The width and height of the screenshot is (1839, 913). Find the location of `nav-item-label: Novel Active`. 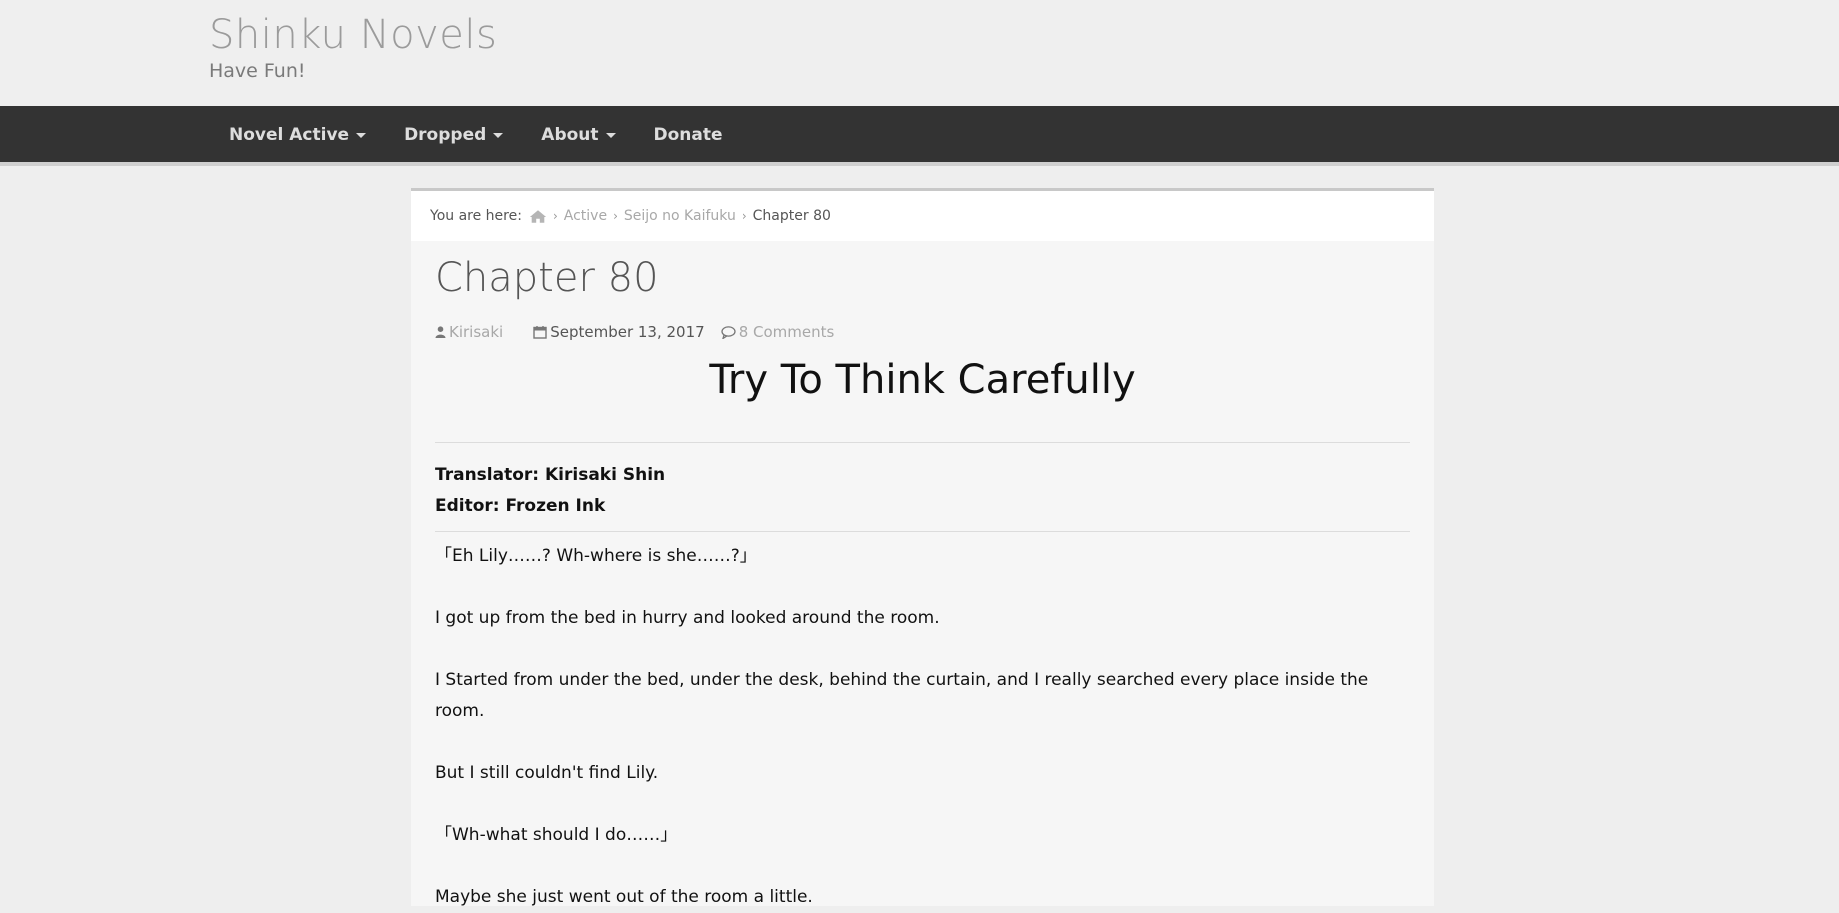

nav-item-label: Novel Active is located at coordinates (289, 135).